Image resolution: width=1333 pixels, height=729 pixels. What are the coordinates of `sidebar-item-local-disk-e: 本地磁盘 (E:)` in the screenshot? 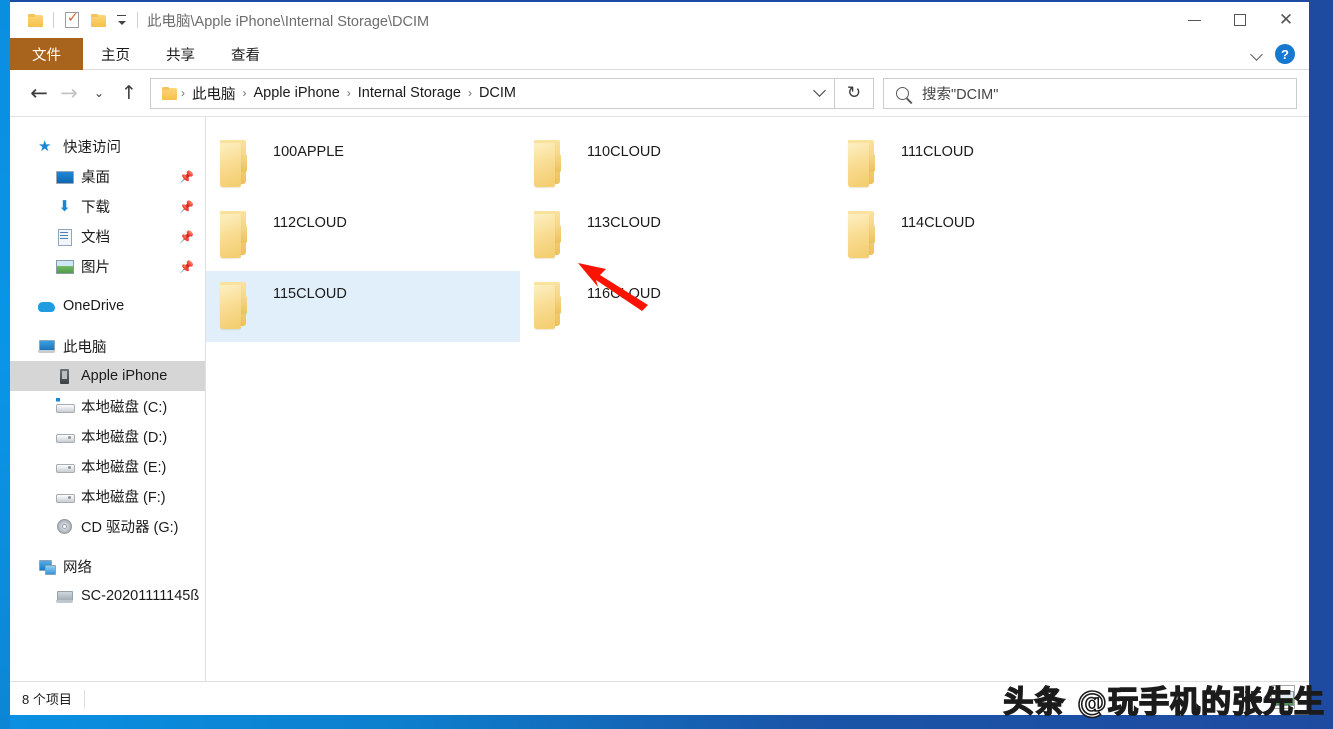 It's located at (107, 466).